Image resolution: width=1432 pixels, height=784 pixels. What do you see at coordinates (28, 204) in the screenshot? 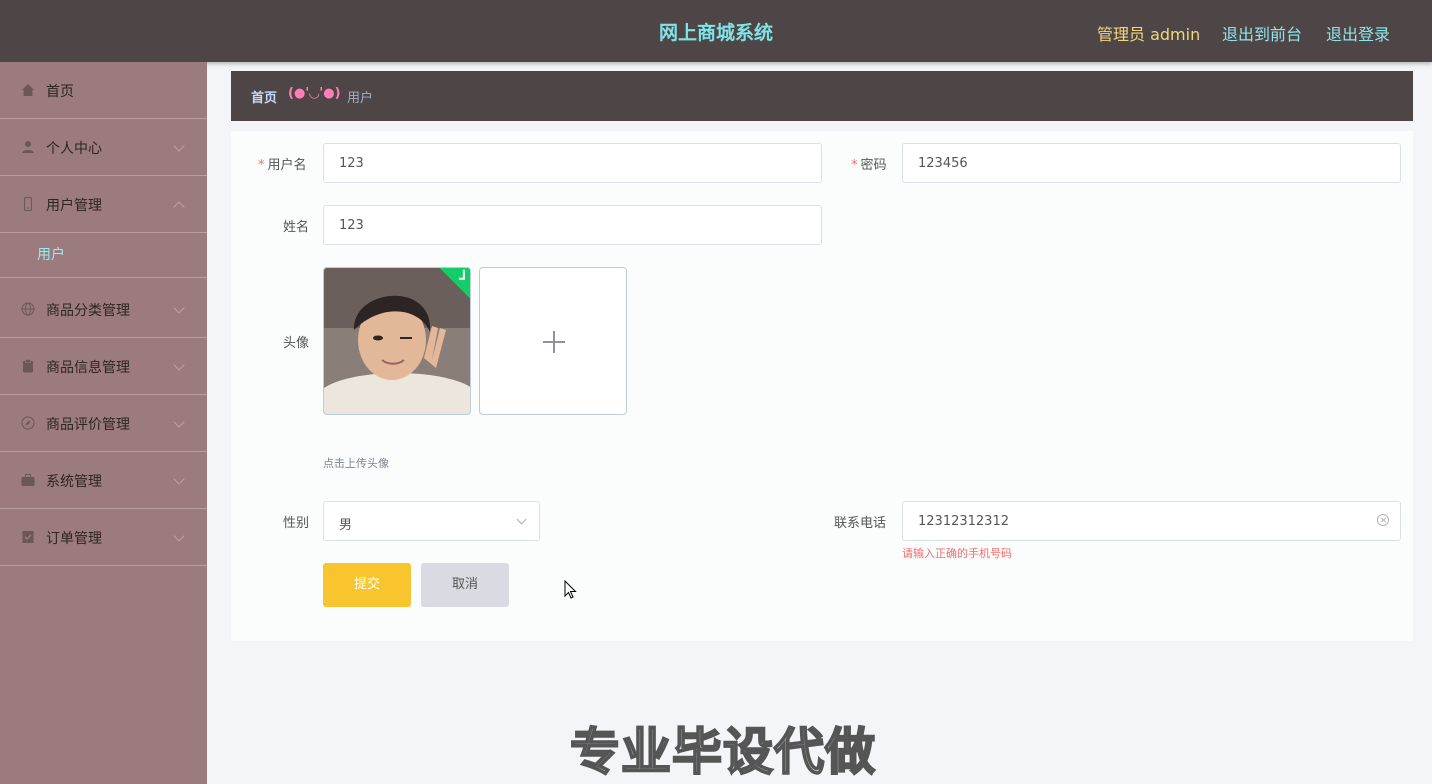
I see `phone-icon` at bounding box center [28, 204].